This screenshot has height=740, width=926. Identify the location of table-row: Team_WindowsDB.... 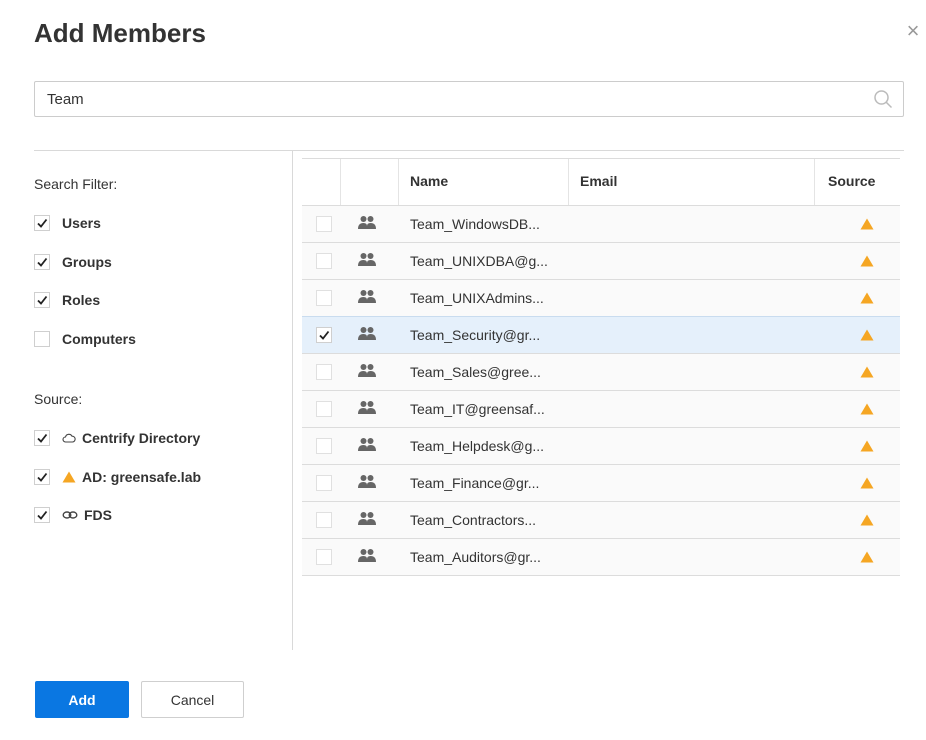
(601, 224).